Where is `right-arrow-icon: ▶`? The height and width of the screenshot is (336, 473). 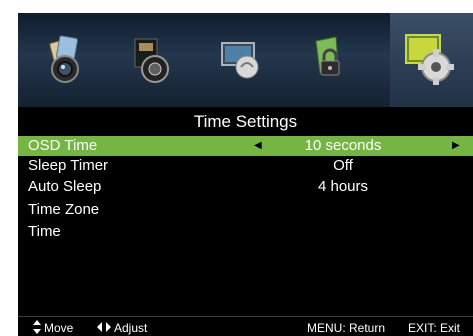
right-arrow-icon: ▶ is located at coordinates (456, 146).